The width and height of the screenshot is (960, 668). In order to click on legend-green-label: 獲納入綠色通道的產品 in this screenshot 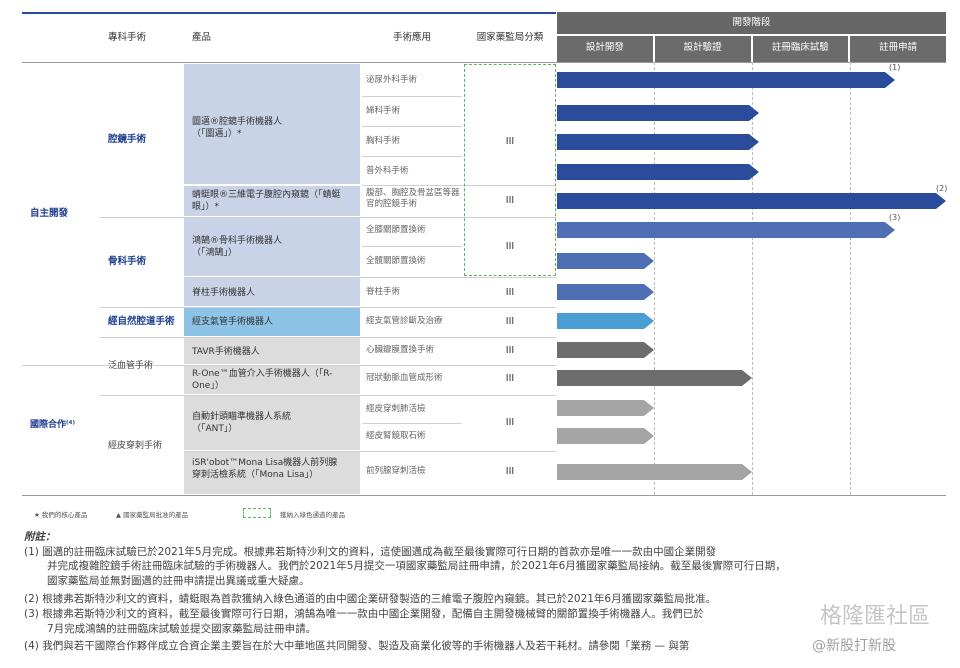, I will do `click(312, 515)`.